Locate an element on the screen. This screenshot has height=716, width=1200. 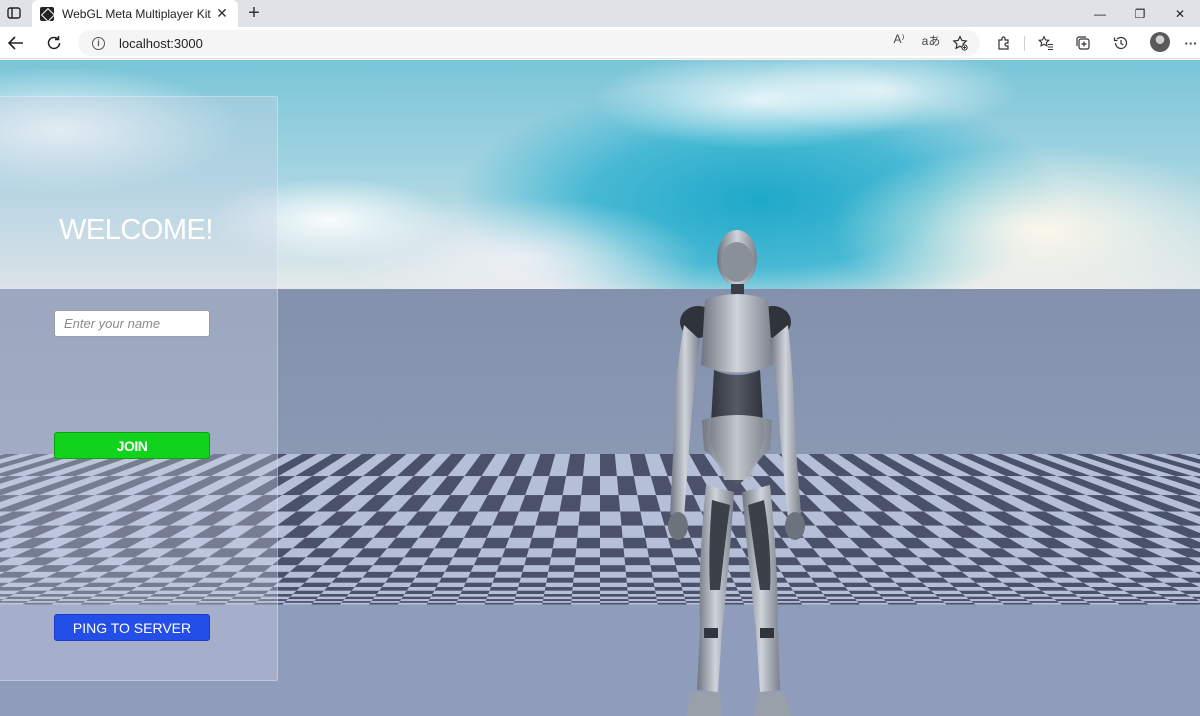
restore-button: ❐ is located at coordinates (1140, 13).